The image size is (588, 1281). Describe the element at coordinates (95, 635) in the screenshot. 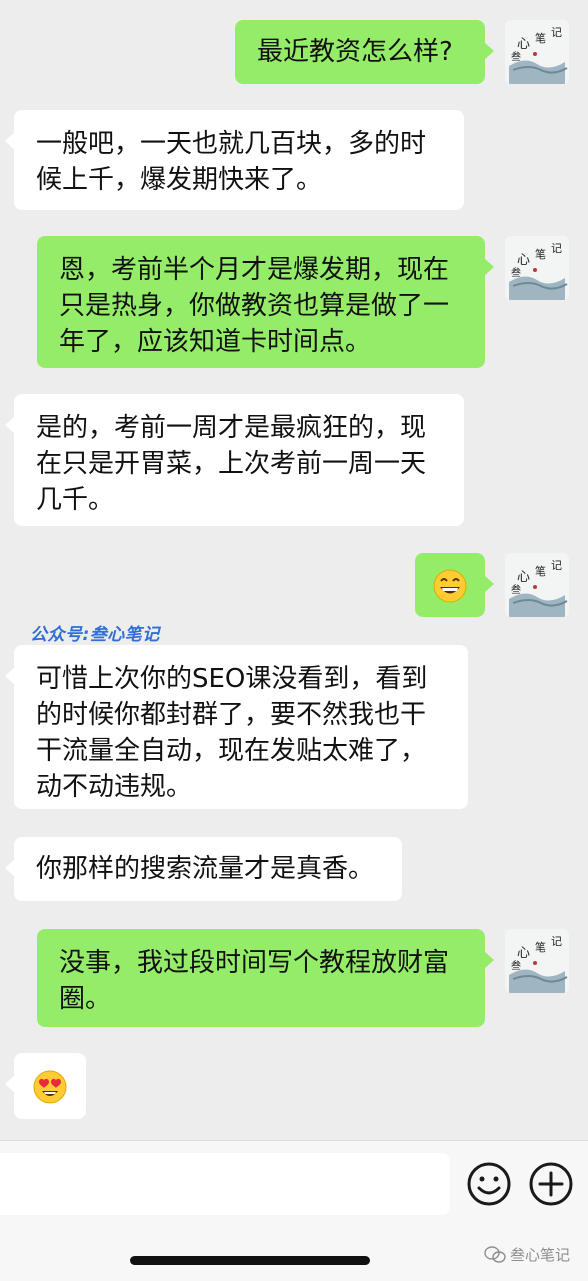

I see `watermark: 公众号:叁心笔记` at that location.